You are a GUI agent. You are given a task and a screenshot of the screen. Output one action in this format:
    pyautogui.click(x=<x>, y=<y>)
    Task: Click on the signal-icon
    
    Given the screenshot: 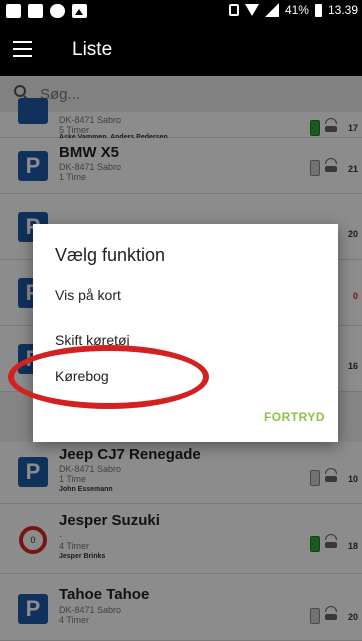 What is the action you would take?
    pyautogui.click(x=271, y=10)
    